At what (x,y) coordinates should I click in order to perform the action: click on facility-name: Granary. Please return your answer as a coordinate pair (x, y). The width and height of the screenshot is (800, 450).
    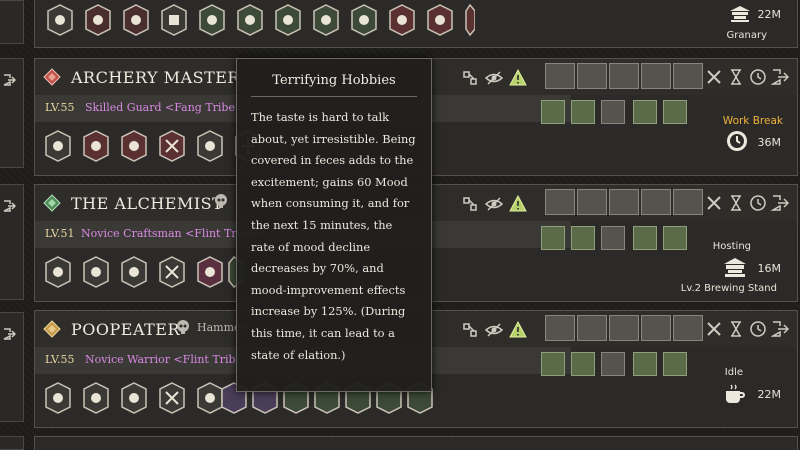
    Looking at the image, I should click on (746, 35).